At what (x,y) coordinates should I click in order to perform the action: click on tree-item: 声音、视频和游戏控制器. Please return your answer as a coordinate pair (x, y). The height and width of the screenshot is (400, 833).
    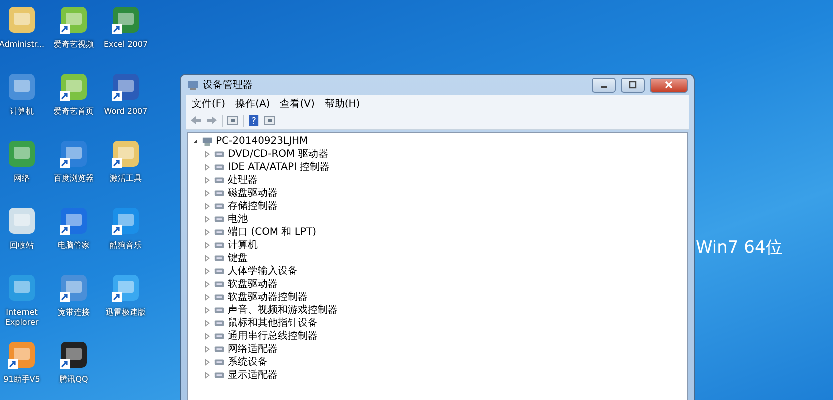
    Looking at the image, I should click on (283, 310).